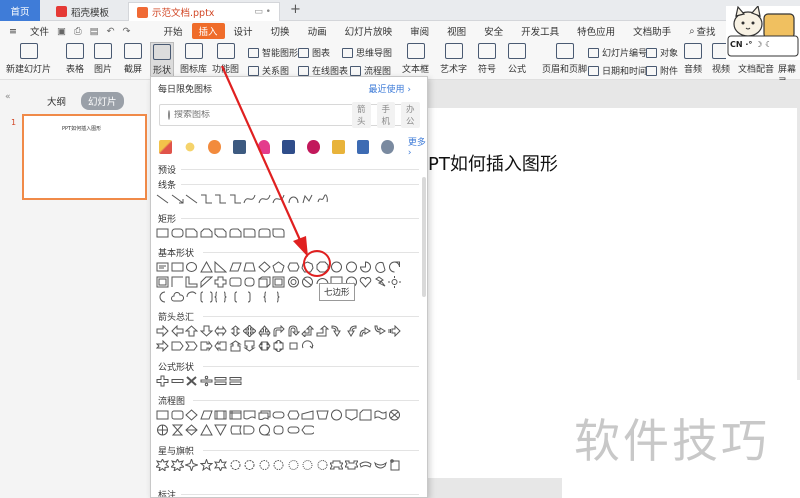 This screenshot has width=800, height=498. What do you see at coordinates (380, 282) in the screenshot?
I see `lightning-shape-icon` at bounding box center [380, 282].